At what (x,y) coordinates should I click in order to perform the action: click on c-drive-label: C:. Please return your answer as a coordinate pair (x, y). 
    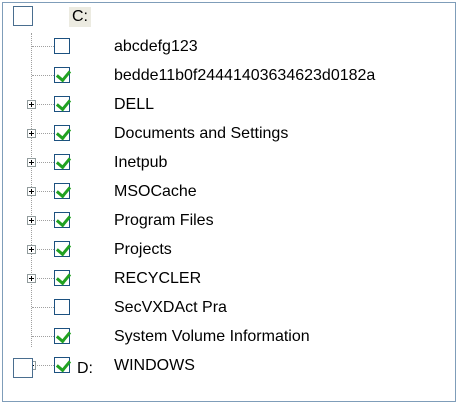
    Looking at the image, I should click on (80, 17).